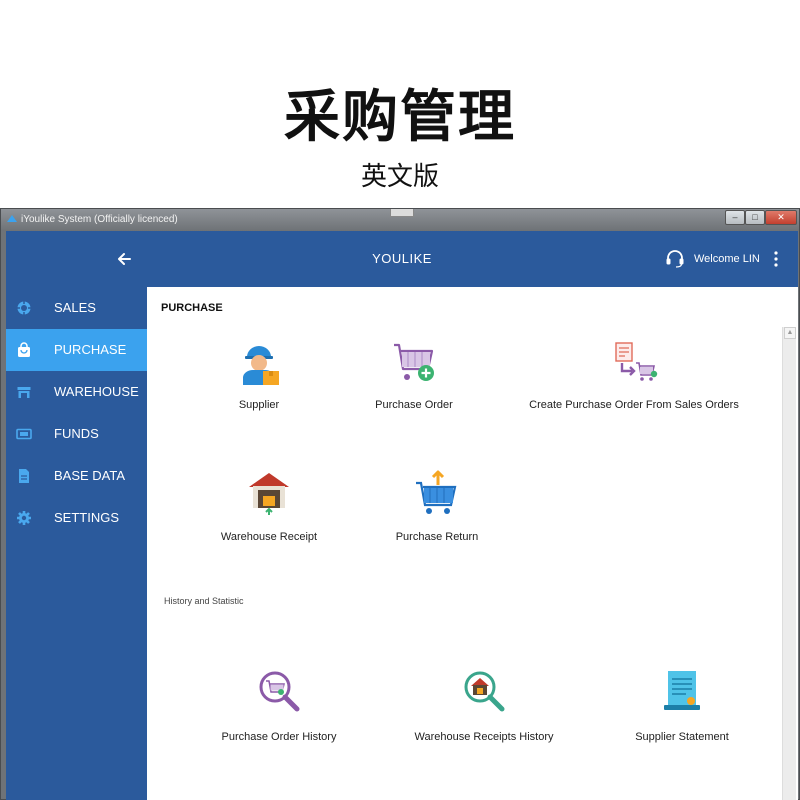  What do you see at coordinates (24, 349) in the screenshot?
I see `shopping-bag-icon` at bounding box center [24, 349].